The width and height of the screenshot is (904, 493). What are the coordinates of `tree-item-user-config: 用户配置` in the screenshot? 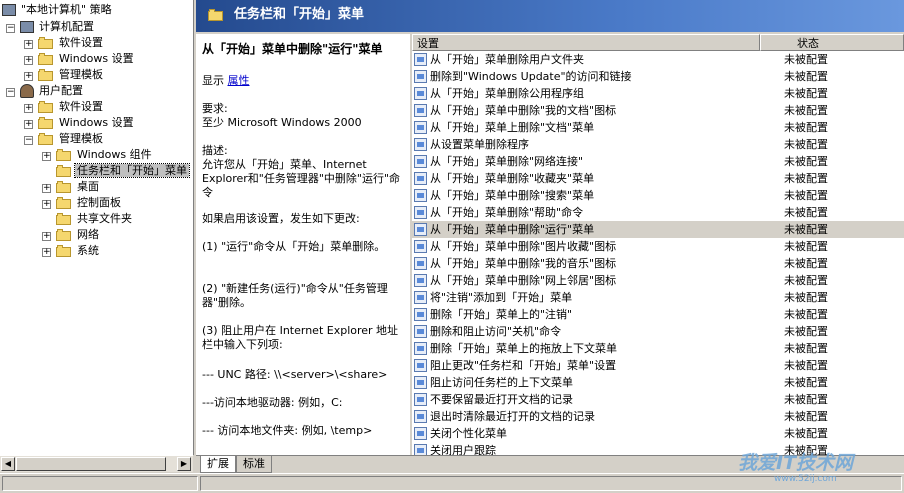 It's located at (52, 91).